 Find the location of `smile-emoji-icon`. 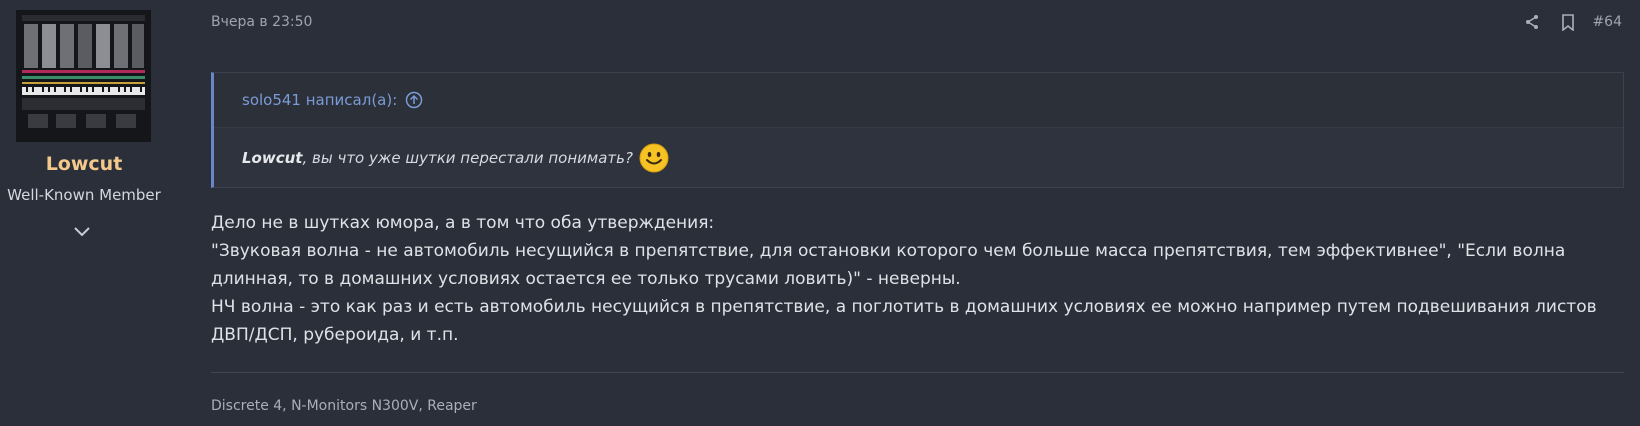

smile-emoji-icon is located at coordinates (654, 158).